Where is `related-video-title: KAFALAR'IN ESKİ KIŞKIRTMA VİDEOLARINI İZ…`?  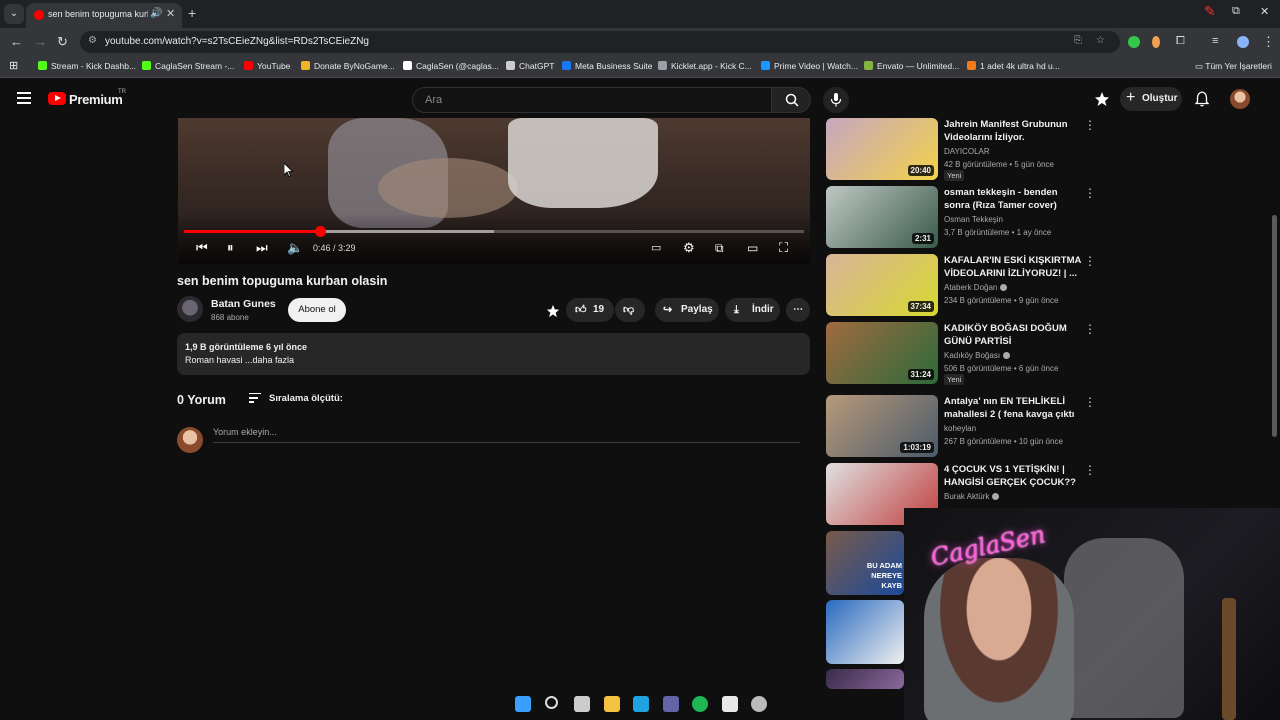
related-video-title: KAFALAR'IN ESKİ KIŞKIRTMA VİDEOLARINI İZ… is located at coordinates (1014, 267).